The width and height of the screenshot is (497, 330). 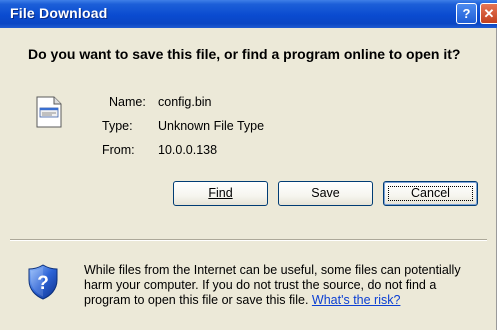 I want to click on file-source-label: From:, so click(x=118, y=150).